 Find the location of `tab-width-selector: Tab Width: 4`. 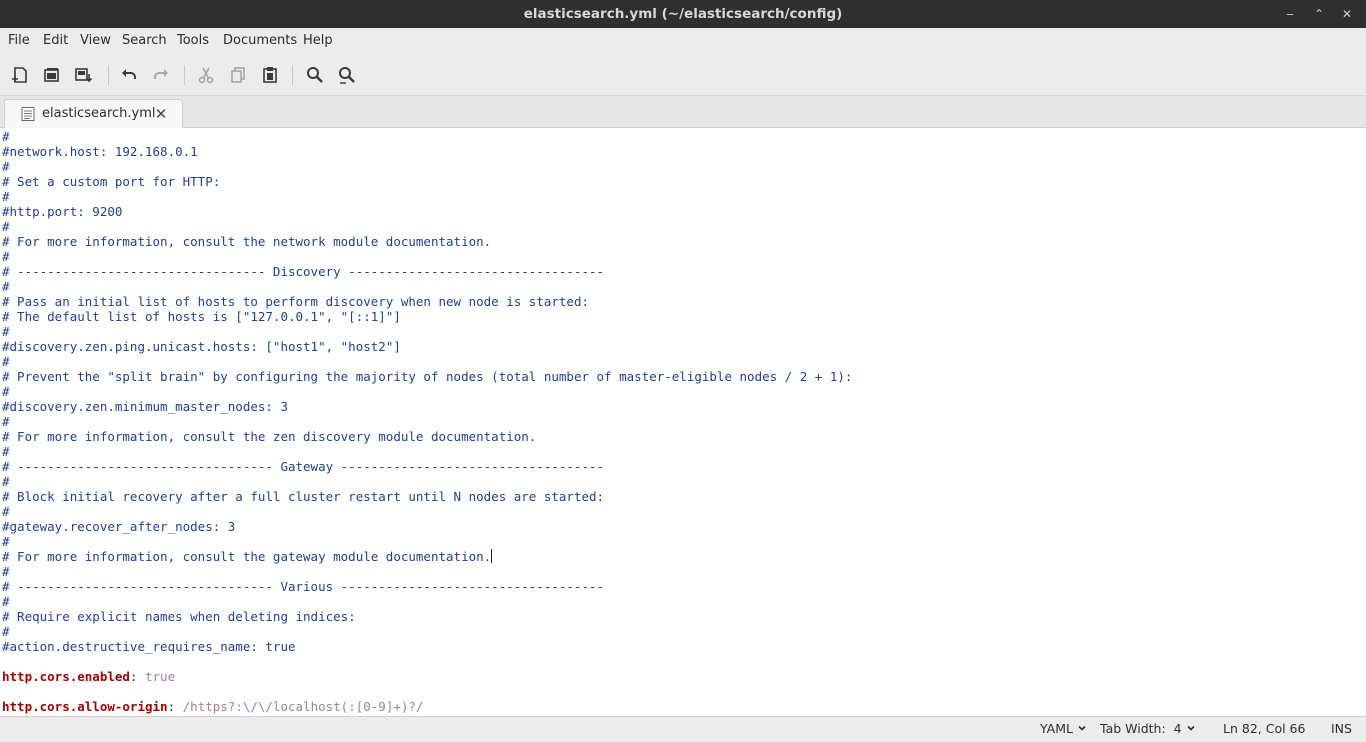

tab-width-selector: Tab Width: 4 is located at coordinates (1147, 729).